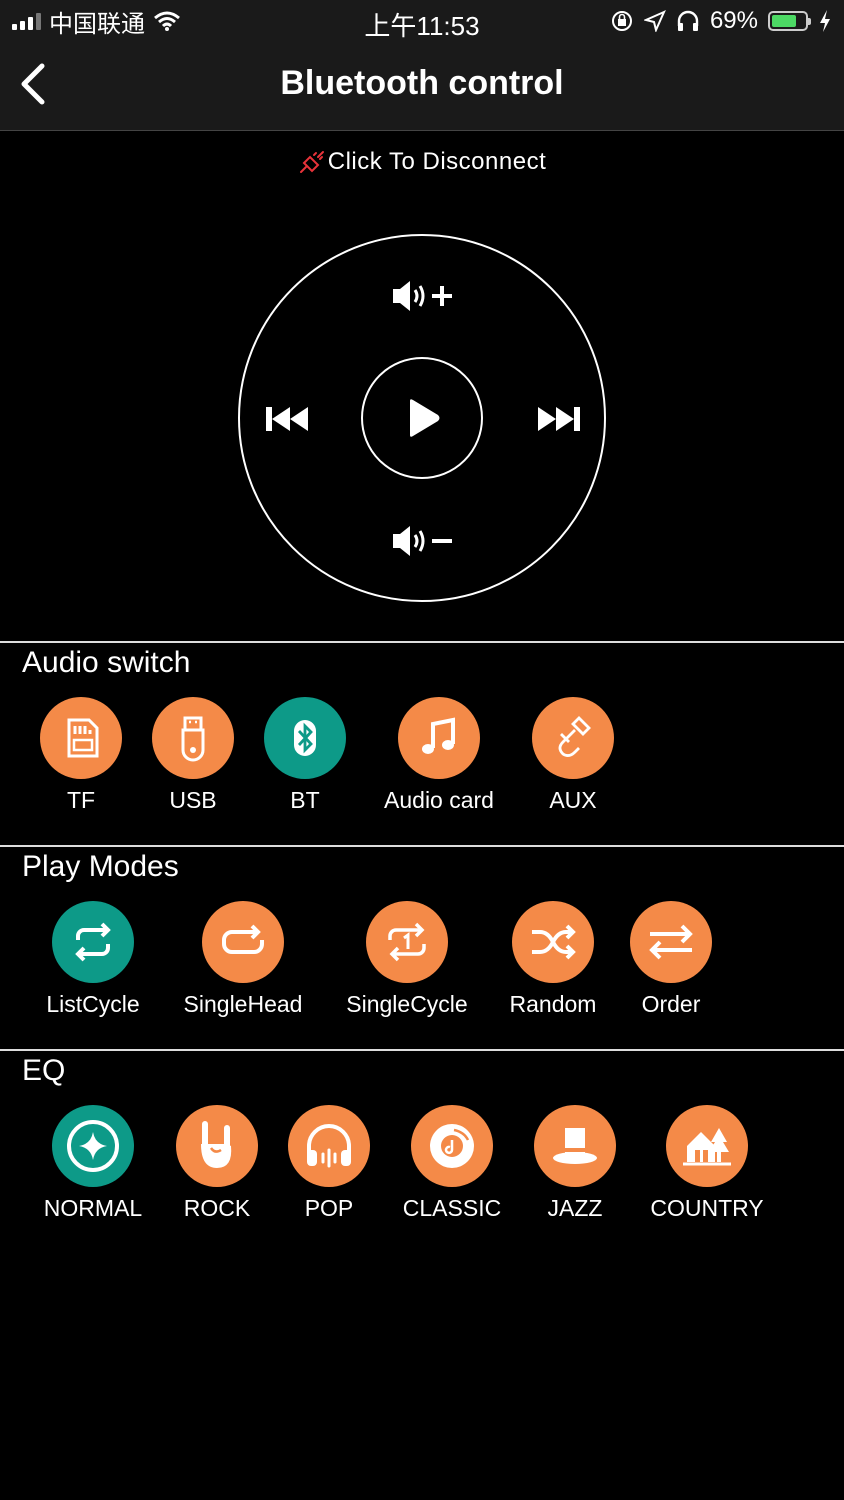 The width and height of the screenshot is (844, 1500). I want to click on star-compass-icon, so click(93, 1146).